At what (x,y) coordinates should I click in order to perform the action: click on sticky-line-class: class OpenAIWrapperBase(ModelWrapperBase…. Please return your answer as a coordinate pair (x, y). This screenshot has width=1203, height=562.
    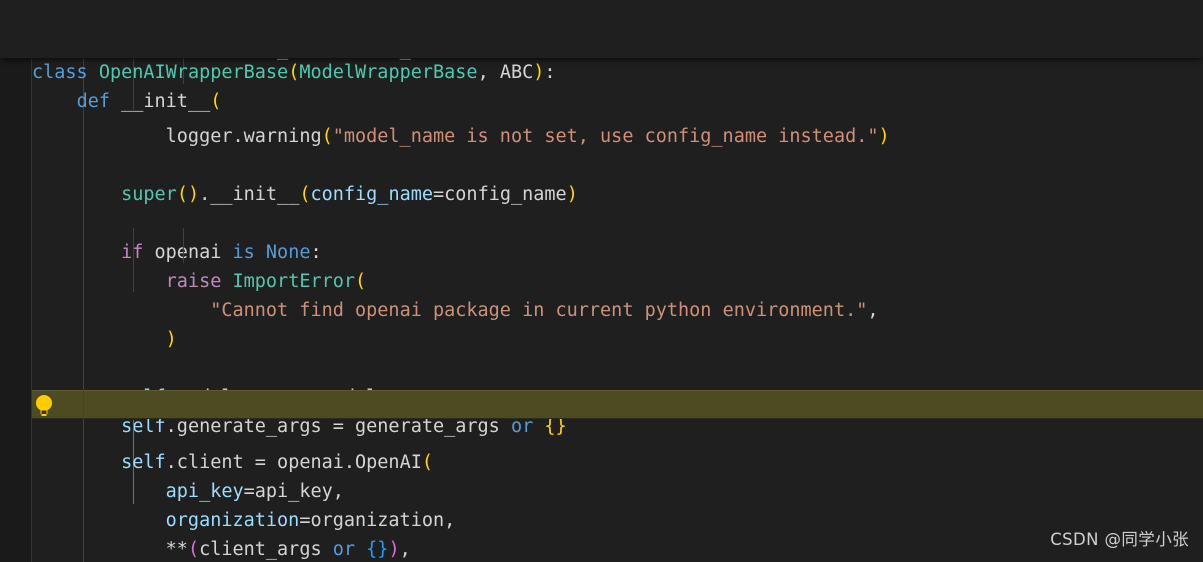
    Looking at the image, I should click on (601, 41).